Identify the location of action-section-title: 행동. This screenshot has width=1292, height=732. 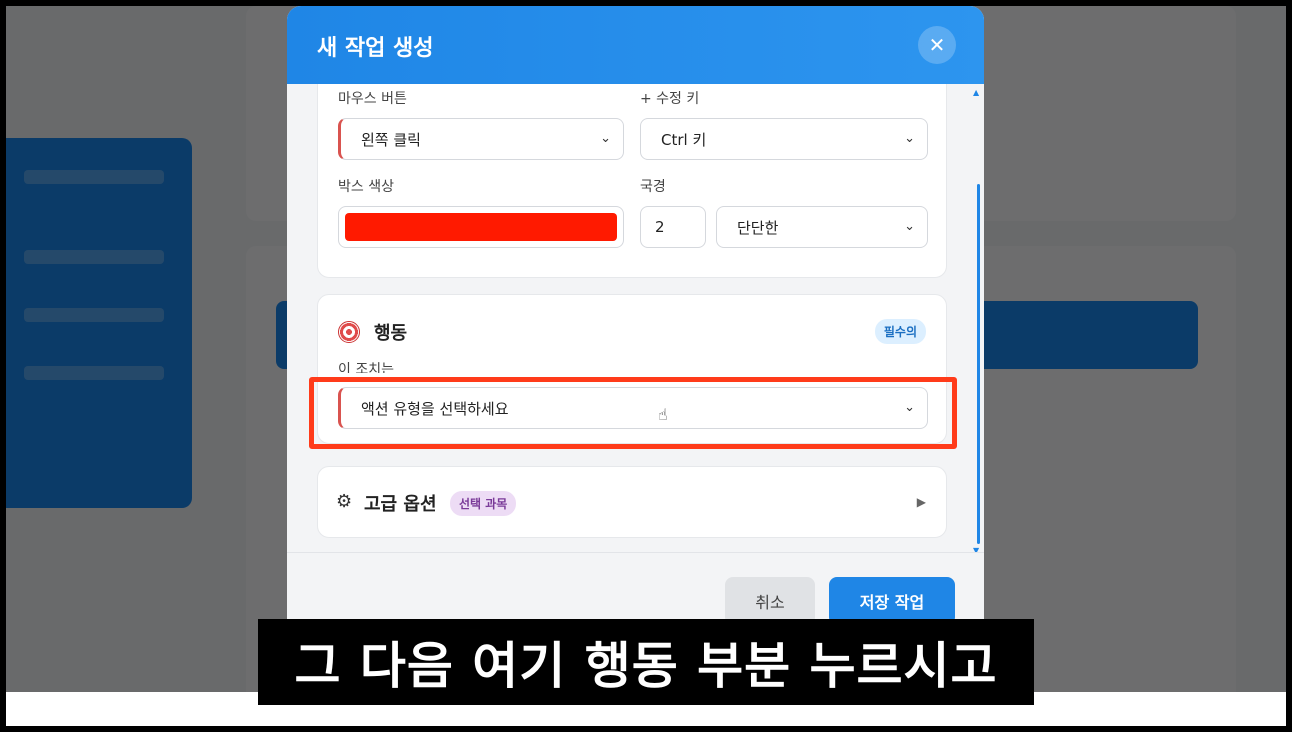
(391, 333).